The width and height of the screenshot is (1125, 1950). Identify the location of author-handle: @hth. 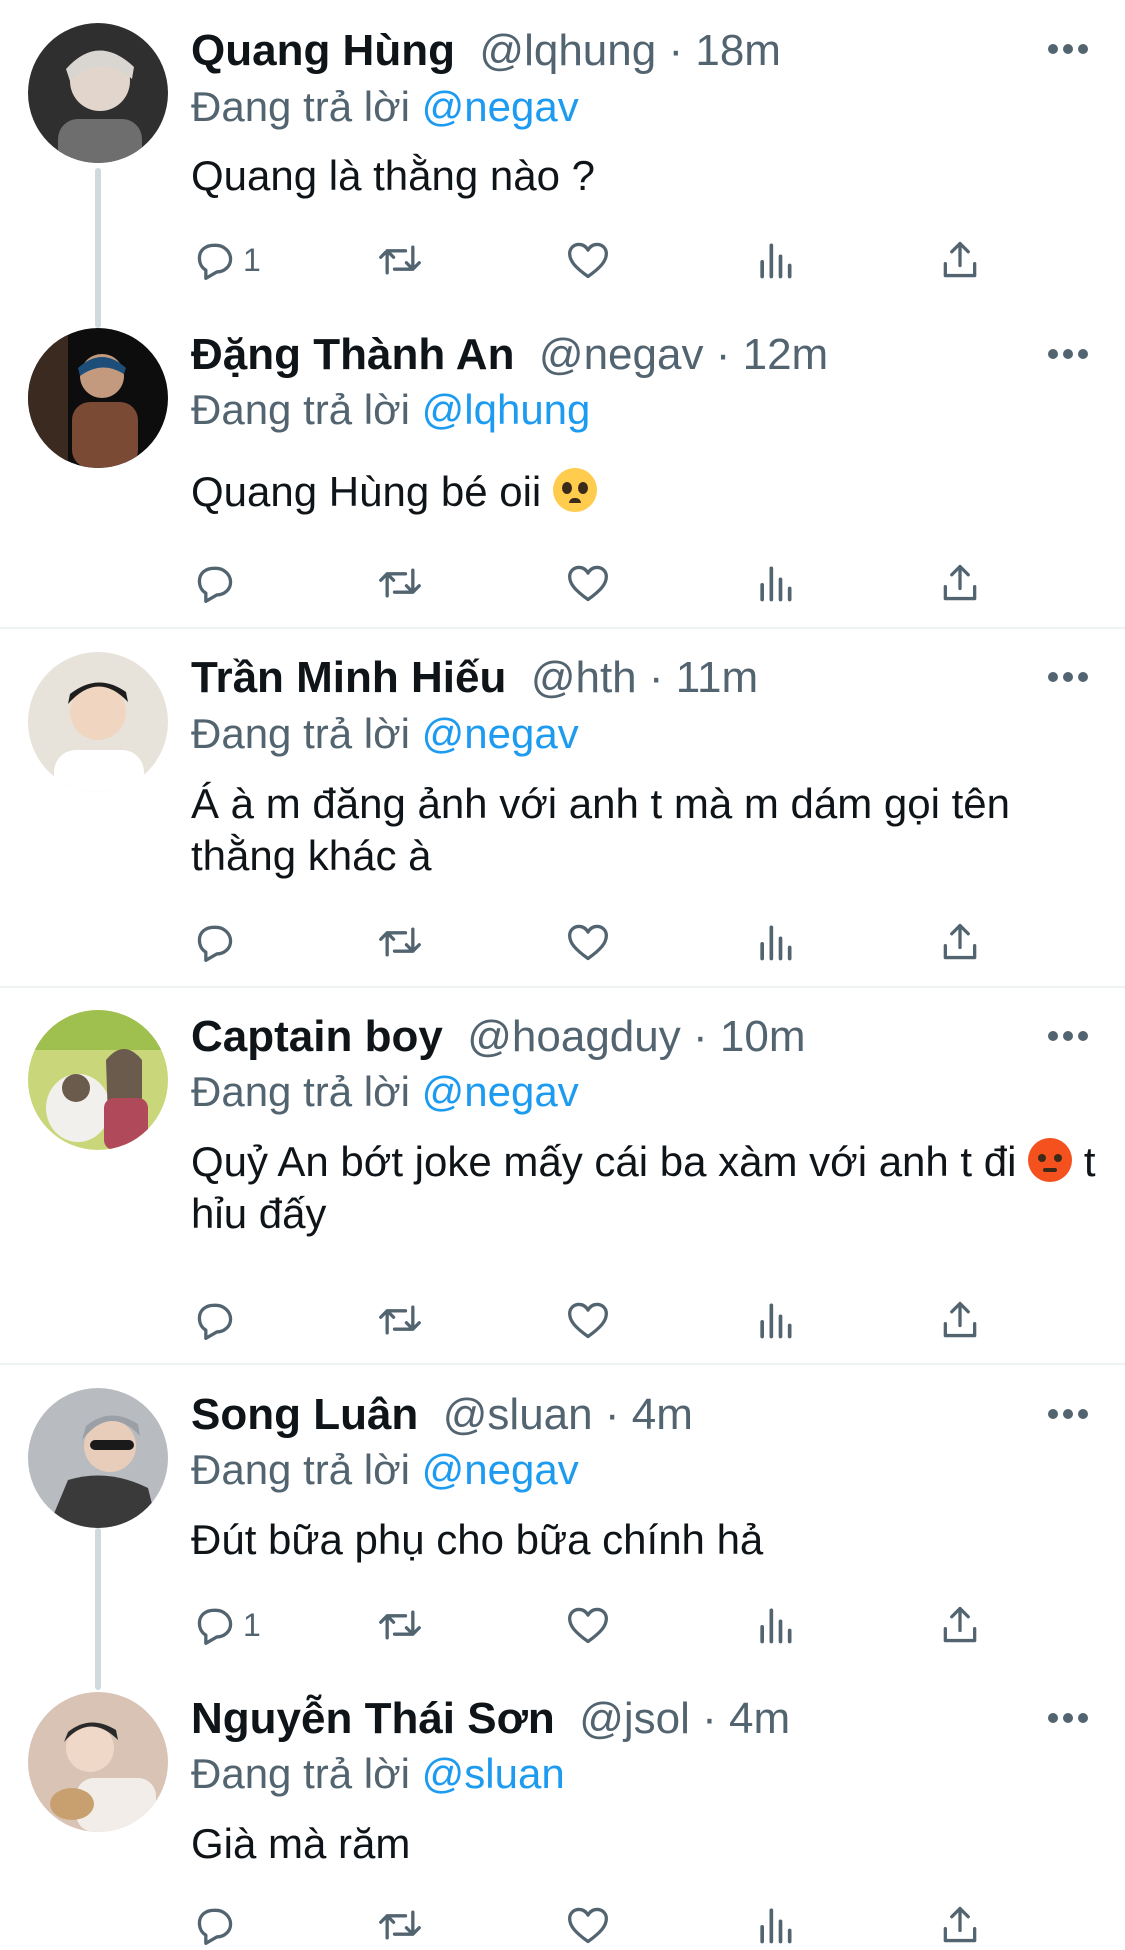
(584, 677).